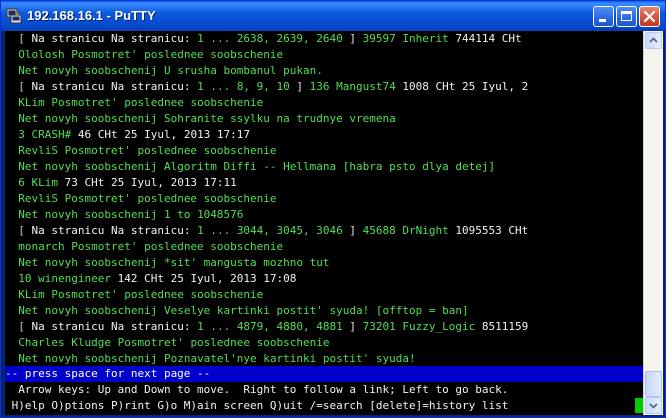  What do you see at coordinates (200, 214) in the screenshot?
I see `terminal-text: 1 to 1048576` at bounding box center [200, 214].